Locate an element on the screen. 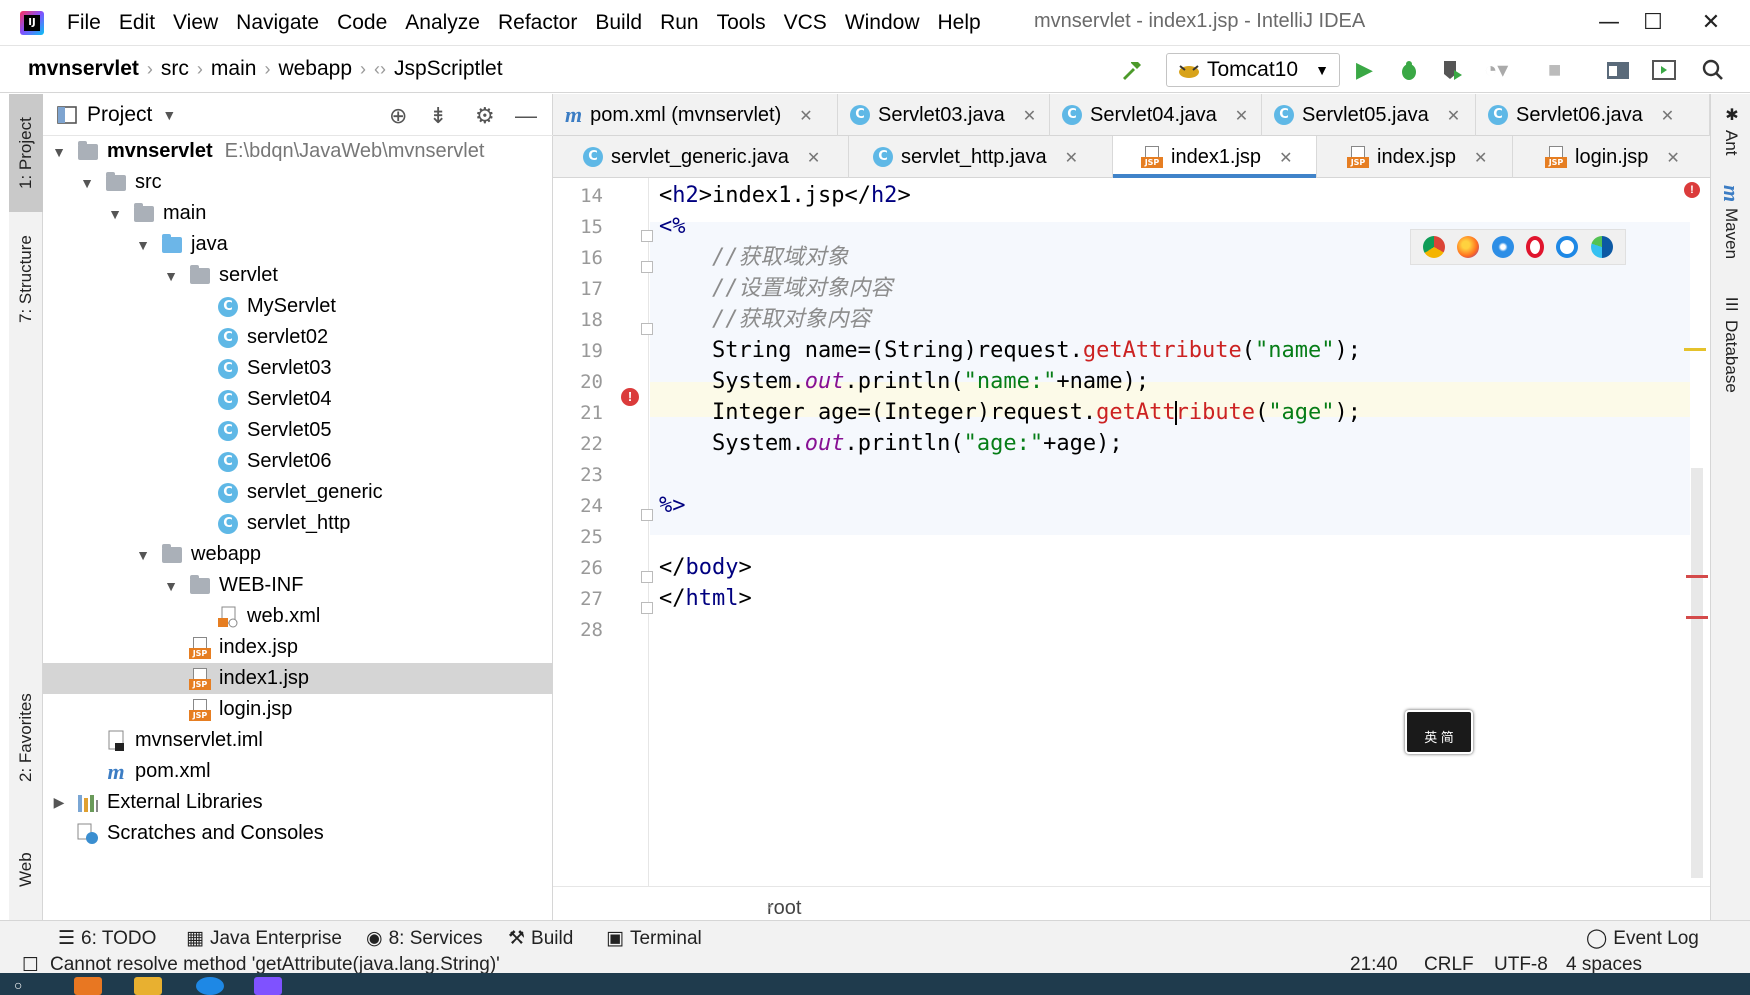 This screenshot has width=1750, height=995. tab-servlet06: C Servlet06.java ✕ is located at coordinates (1593, 115).